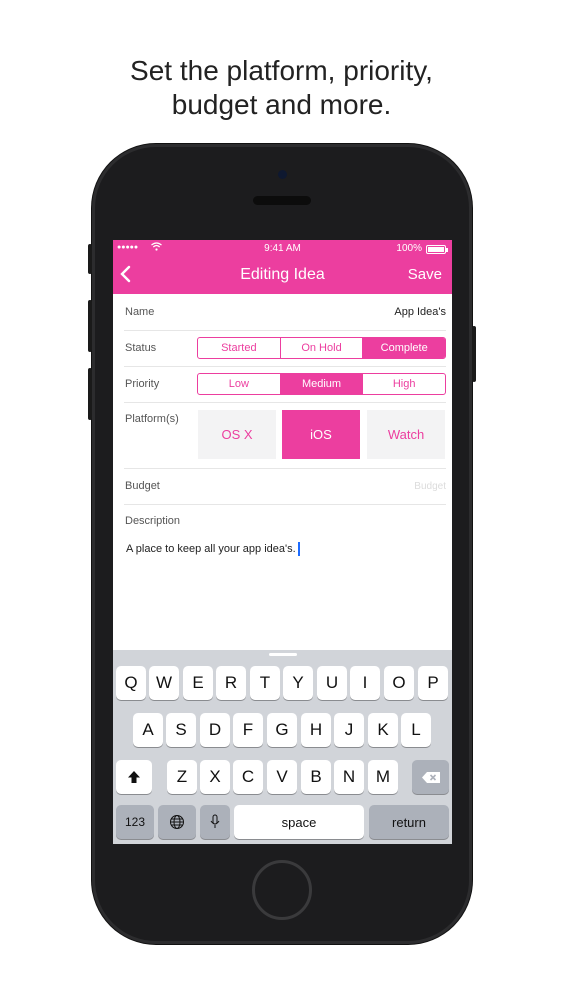  I want to click on key-b: B, so click(316, 777).